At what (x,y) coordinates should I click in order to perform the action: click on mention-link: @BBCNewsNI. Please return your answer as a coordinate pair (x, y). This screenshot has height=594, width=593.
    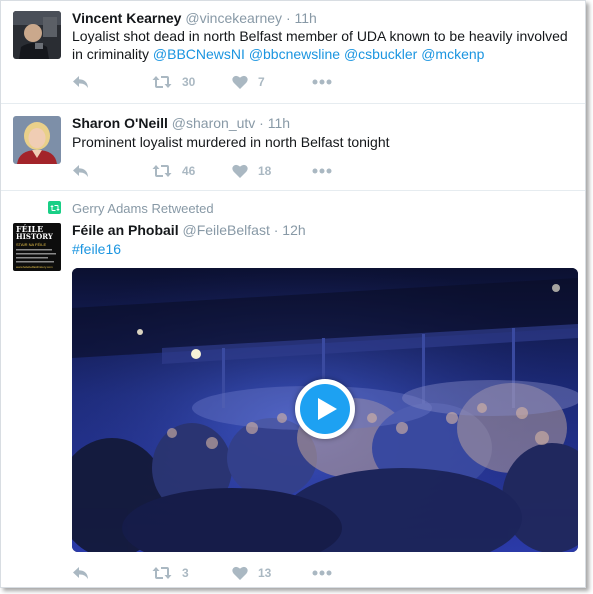
    Looking at the image, I should click on (199, 54).